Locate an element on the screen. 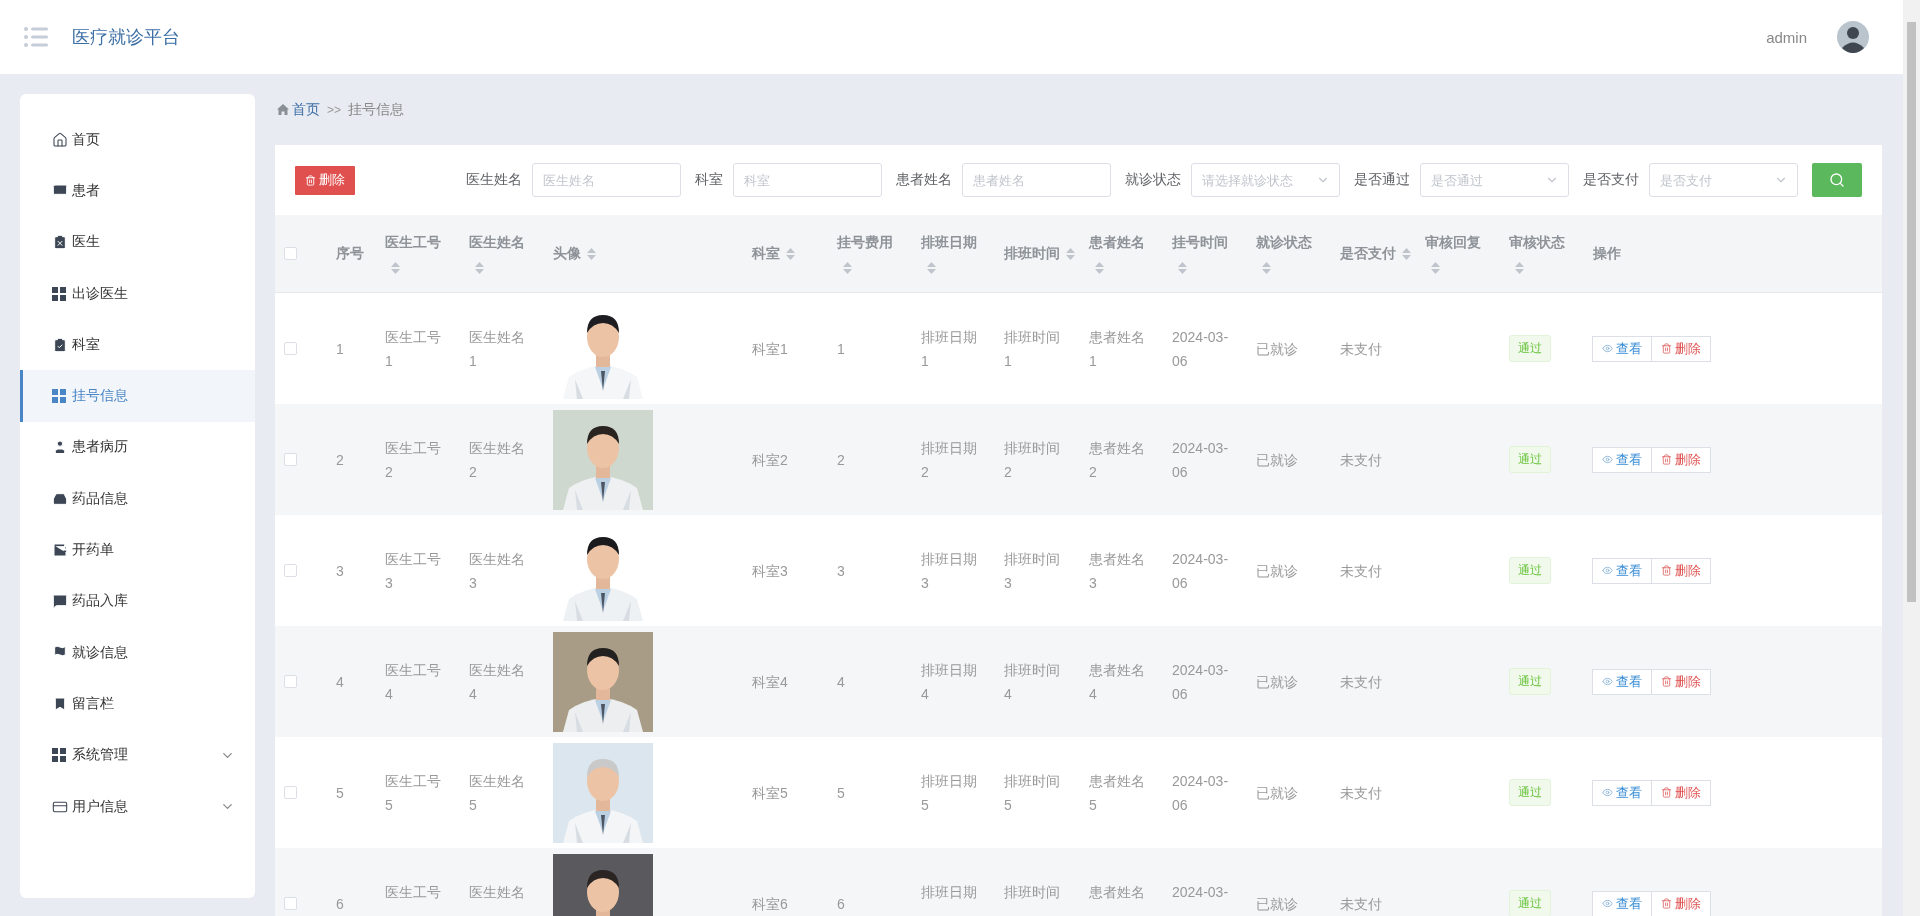 This screenshot has height=916, width=1920. sidebar-item: 患者 is located at coordinates (137, 191).